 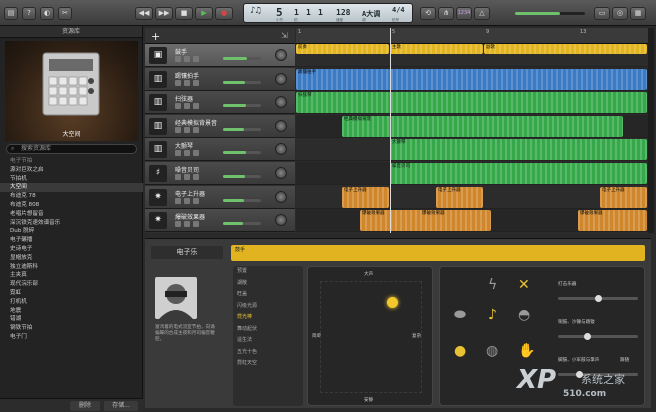 I want to click on library-item: 节拍机, so click(x=71, y=179).